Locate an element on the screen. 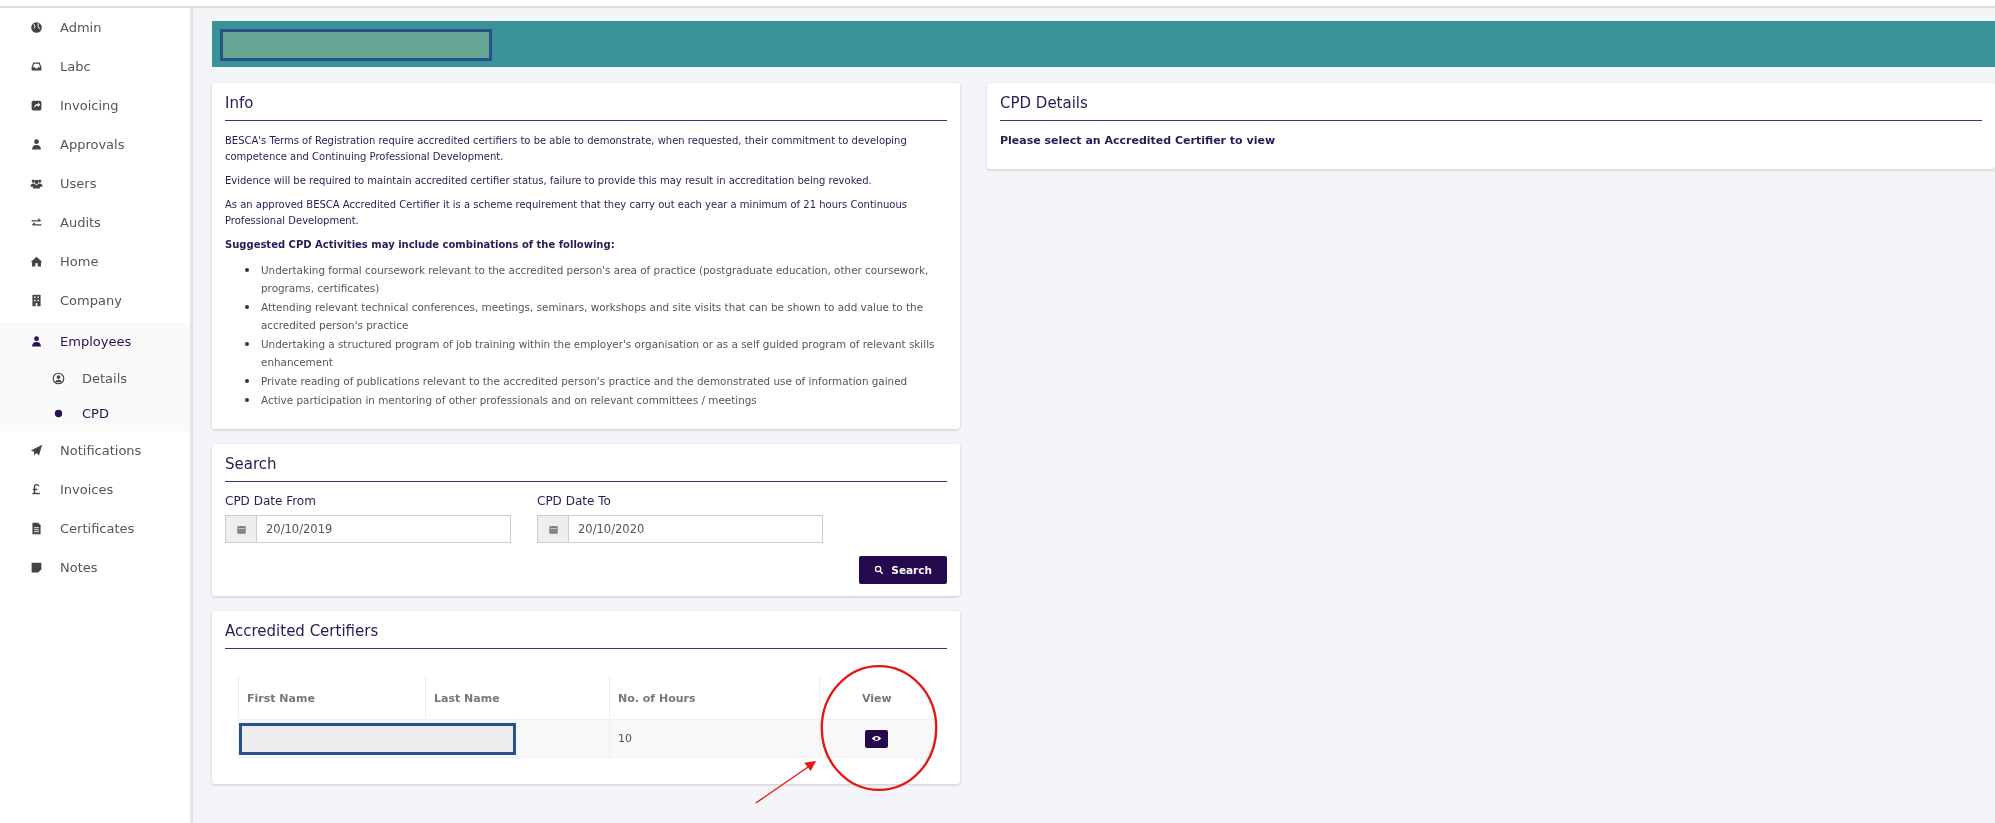 The height and width of the screenshot is (823, 1995). sidebar-item: Company is located at coordinates (95, 300).